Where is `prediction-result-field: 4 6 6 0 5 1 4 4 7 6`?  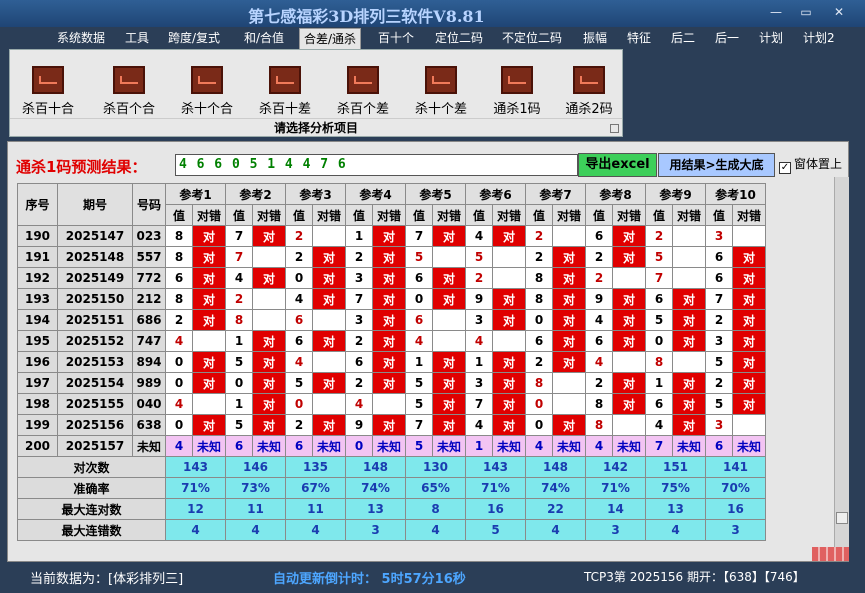
prediction-result-field: 4 6 6 0 5 1 4 4 7 6 is located at coordinates (376, 165).